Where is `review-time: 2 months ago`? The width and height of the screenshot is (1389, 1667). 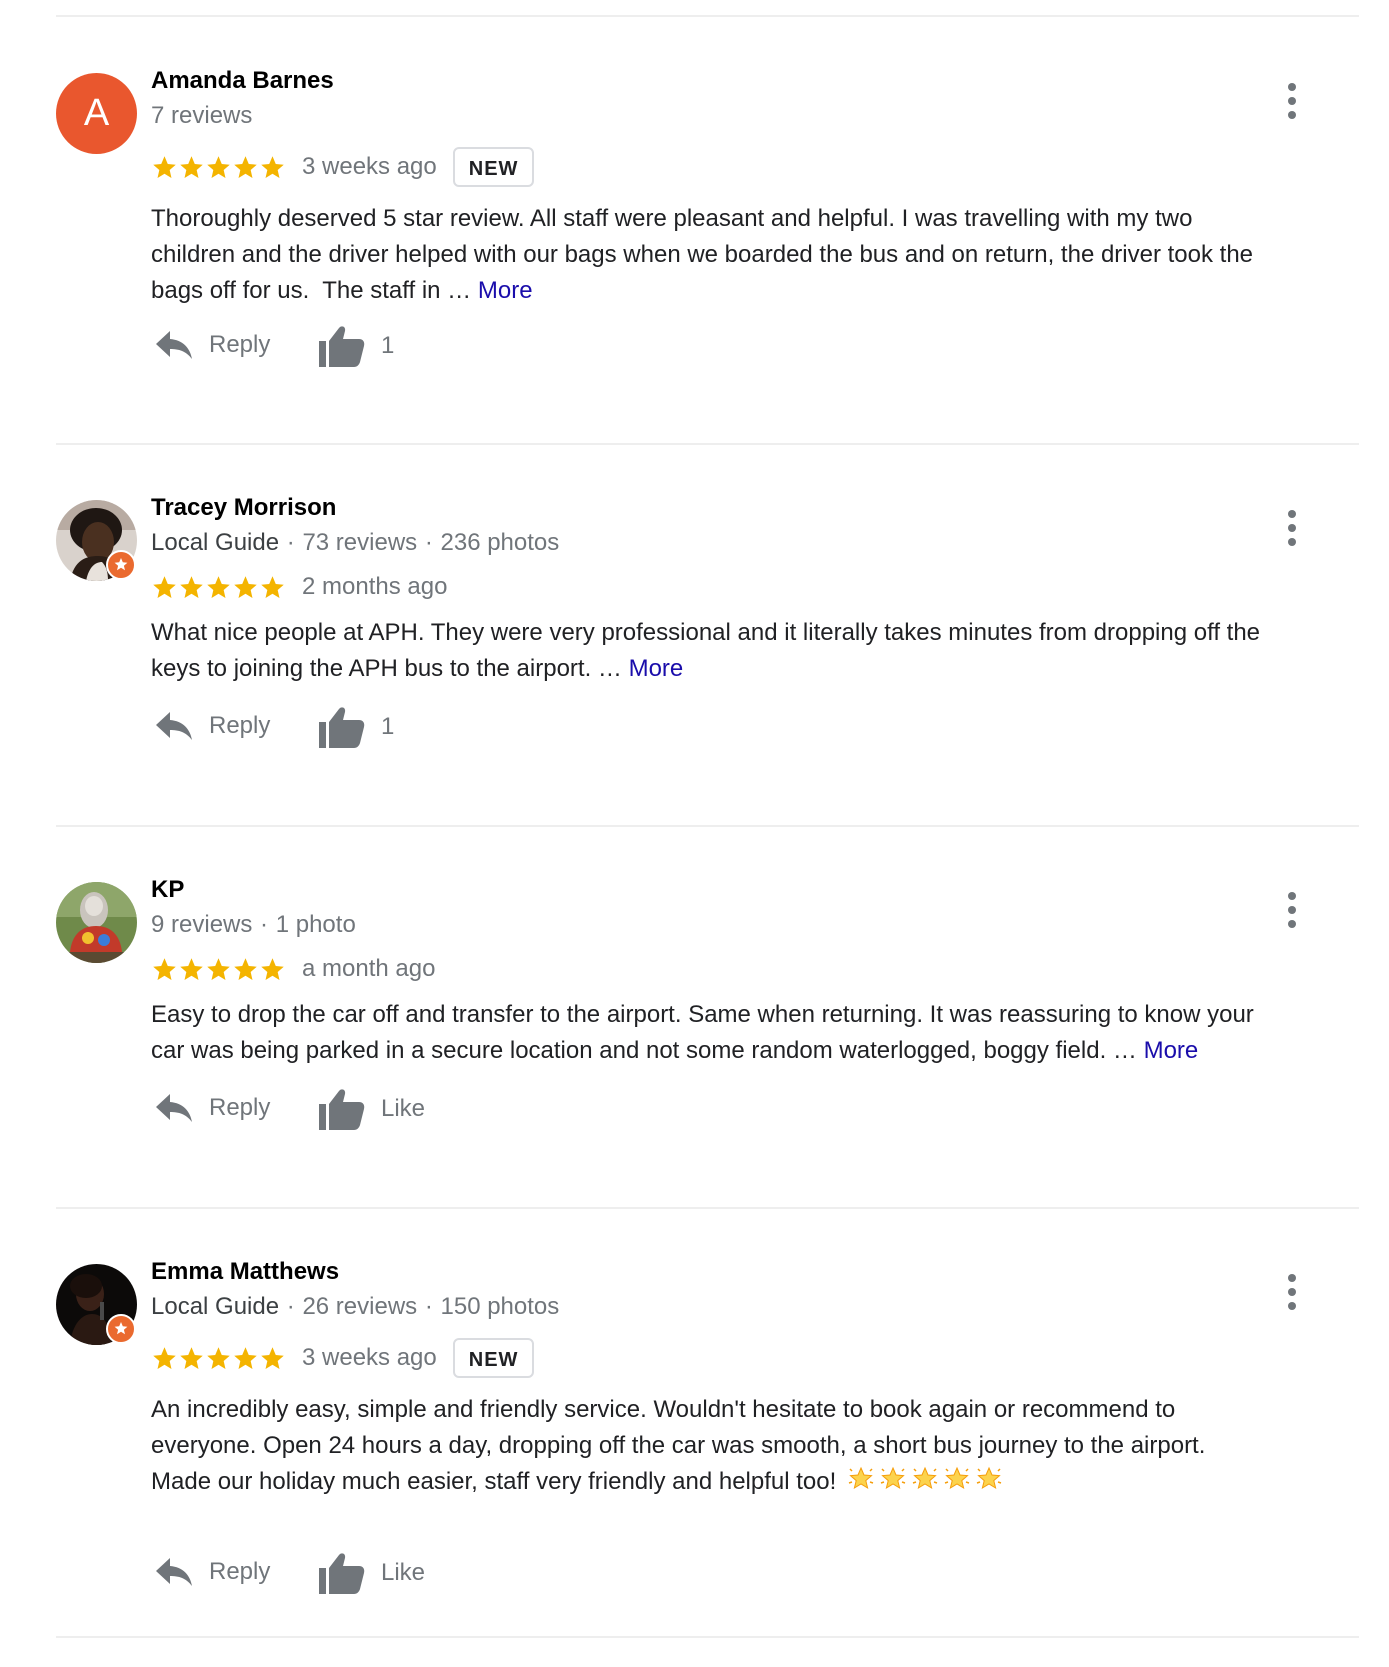 review-time: 2 months ago is located at coordinates (375, 586).